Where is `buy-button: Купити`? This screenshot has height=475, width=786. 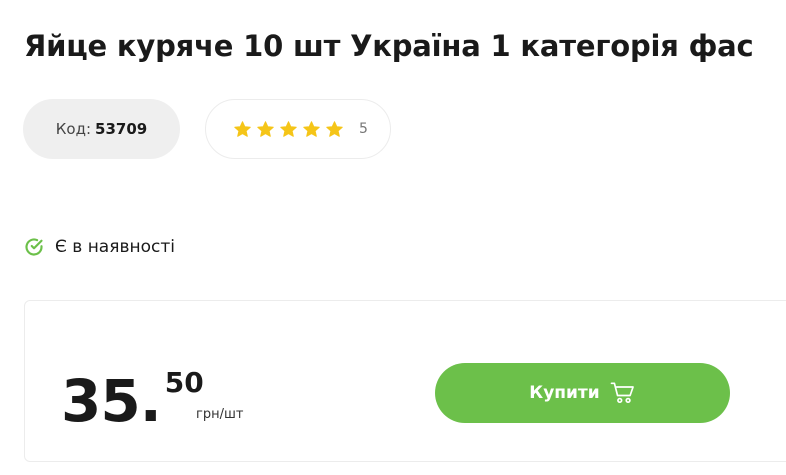
buy-button: Купити is located at coordinates (582, 393).